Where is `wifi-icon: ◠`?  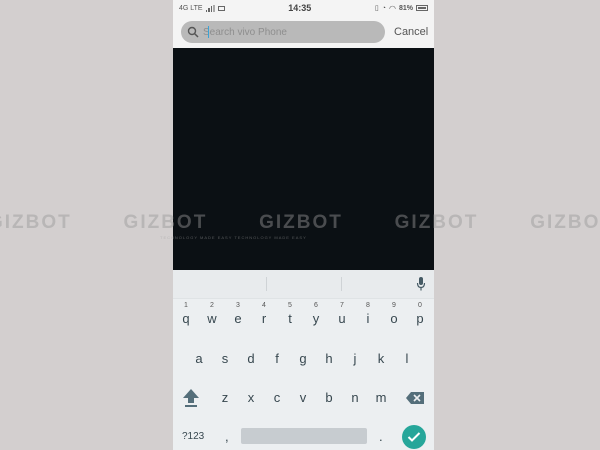 wifi-icon: ◠ is located at coordinates (392, 8).